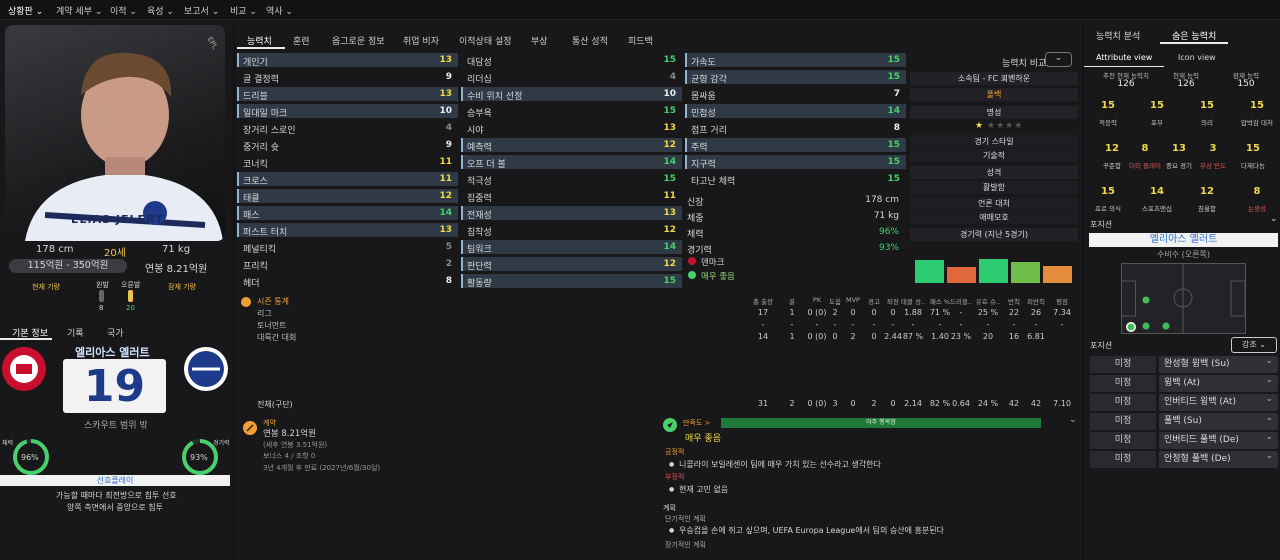  I want to click on attribute-value: 4, so click(448, 128).